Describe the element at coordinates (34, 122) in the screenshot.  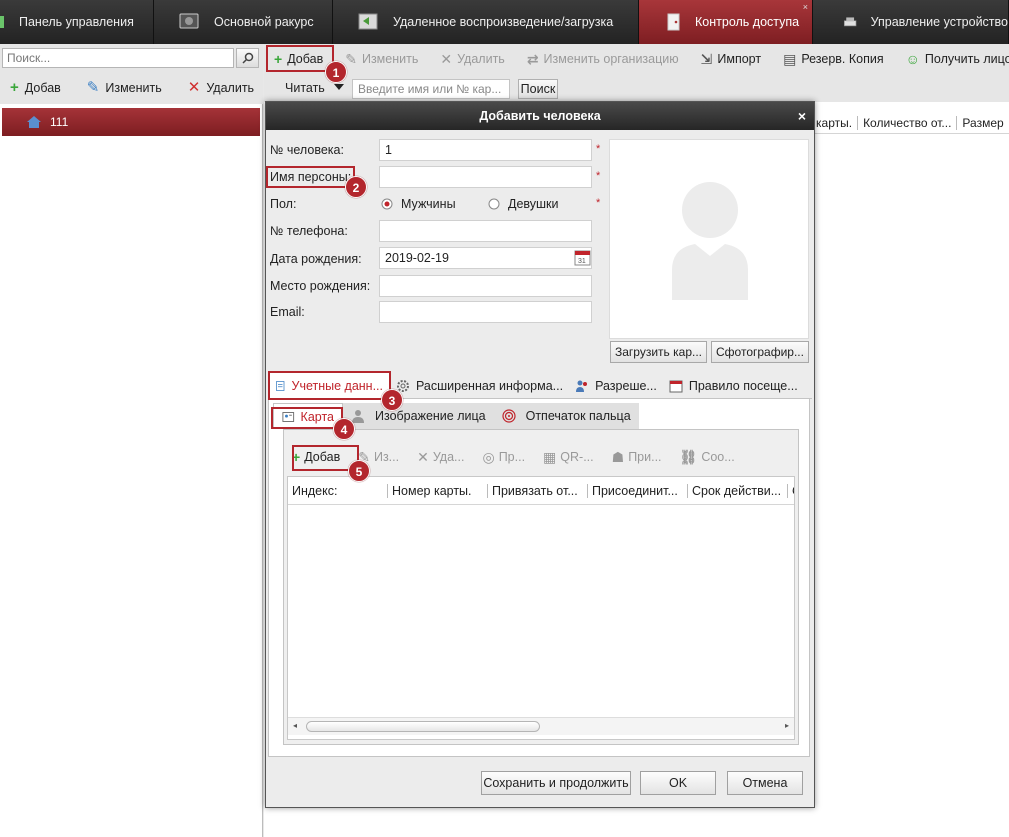
I see `home-icon` at that location.